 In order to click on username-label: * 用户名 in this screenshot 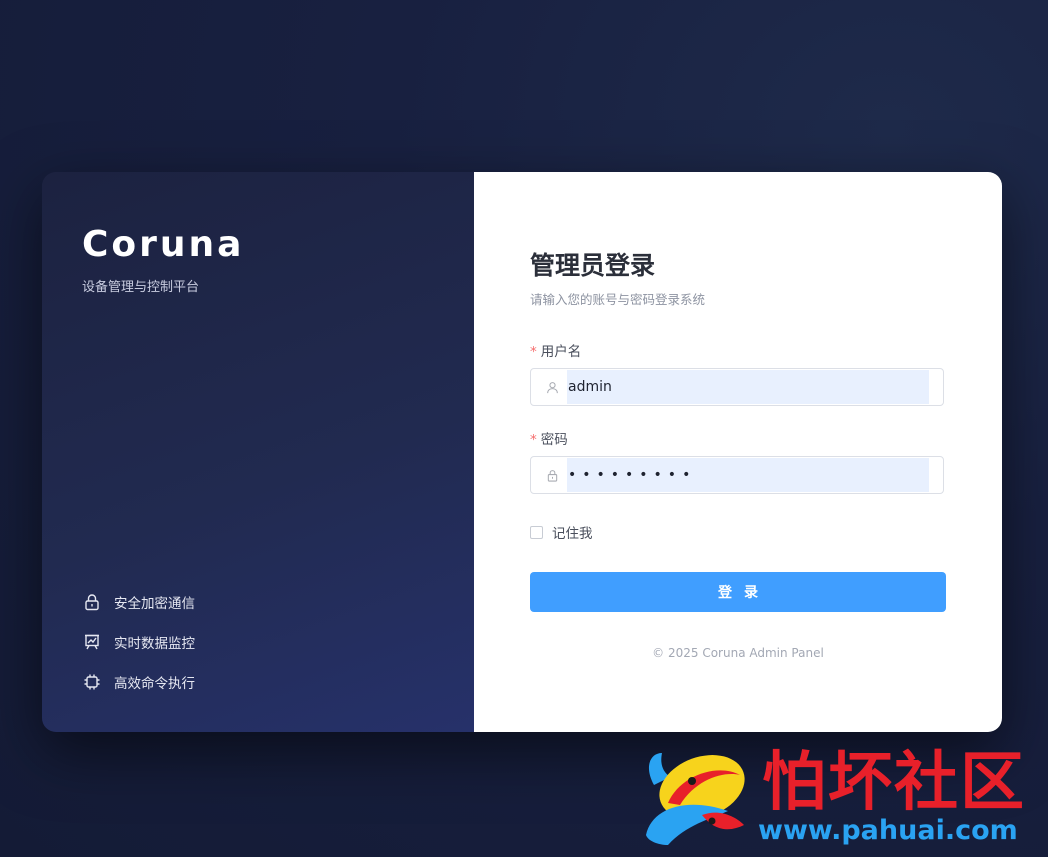, I will do `click(555, 350)`.